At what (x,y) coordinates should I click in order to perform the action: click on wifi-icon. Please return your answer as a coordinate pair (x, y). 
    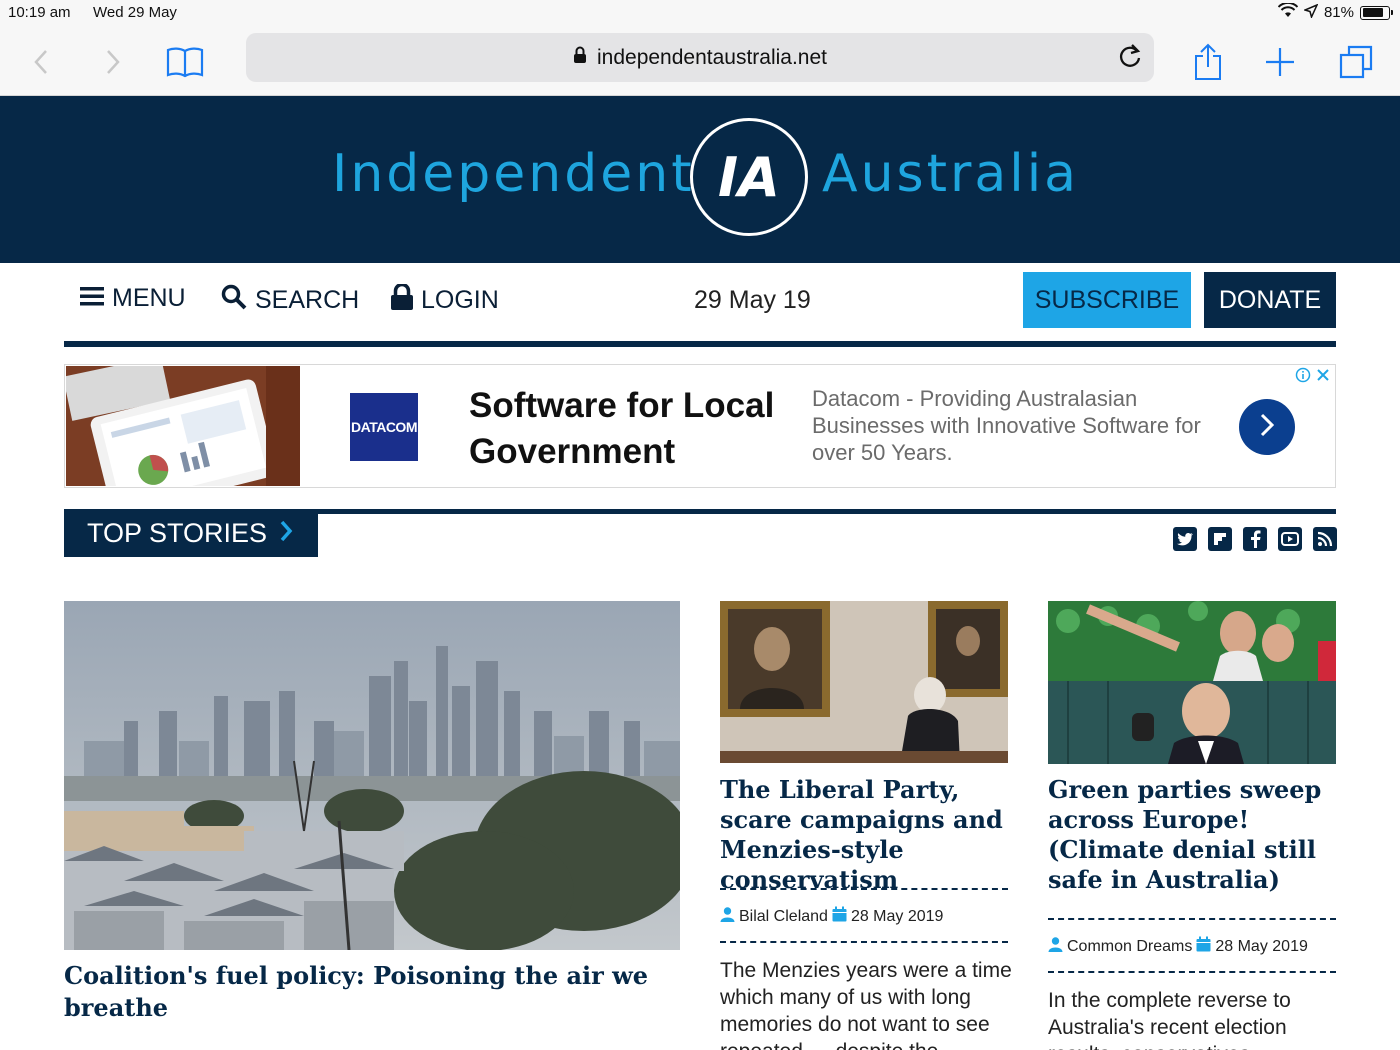
    Looking at the image, I should click on (1288, 11).